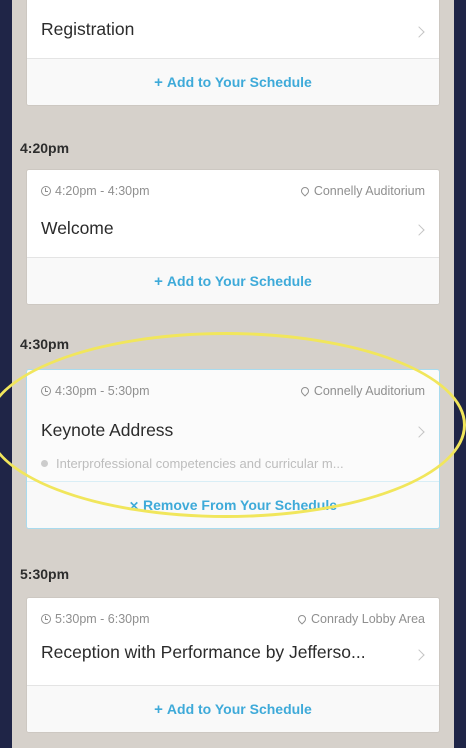 Image resolution: width=466 pixels, height=748 pixels. Describe the element at coordinates (134, 506) in the screenshot. I see `close-icon: ✕` at that location.